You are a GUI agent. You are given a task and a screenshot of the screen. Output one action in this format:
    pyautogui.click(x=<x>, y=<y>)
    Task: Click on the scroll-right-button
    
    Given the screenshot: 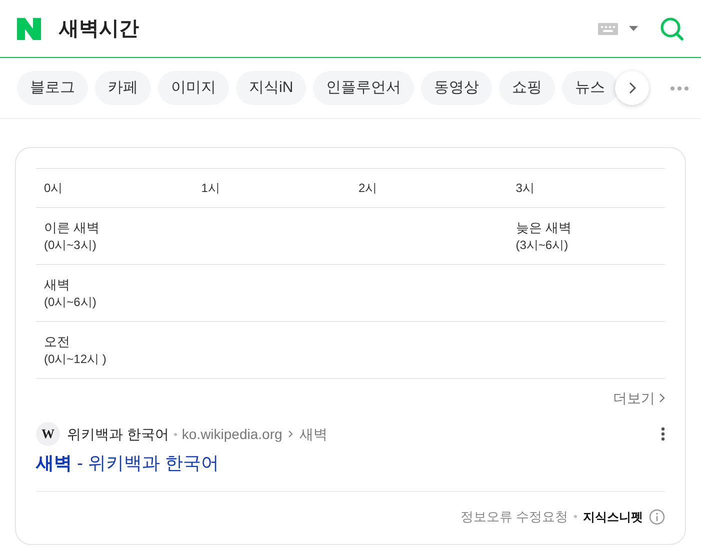 What is the action you would take?
    pyautogui.click(x=632, y=88)
    